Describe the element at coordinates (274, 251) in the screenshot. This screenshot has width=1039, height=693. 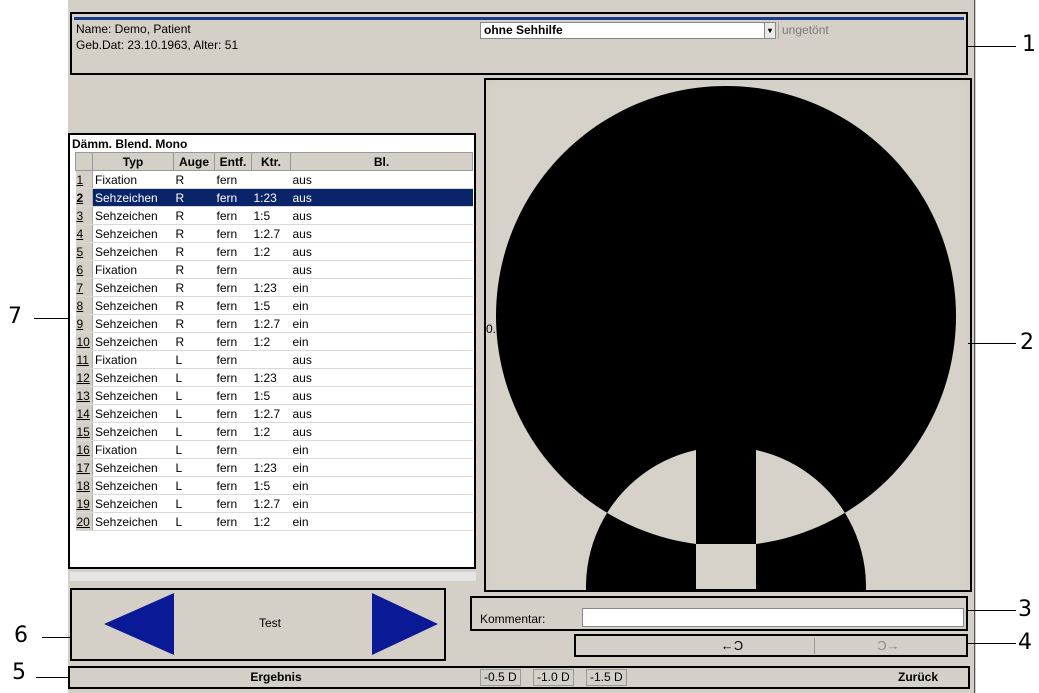
I see `table-row: 5 Sehzeichen Rfern 1:2 aus` at that location.